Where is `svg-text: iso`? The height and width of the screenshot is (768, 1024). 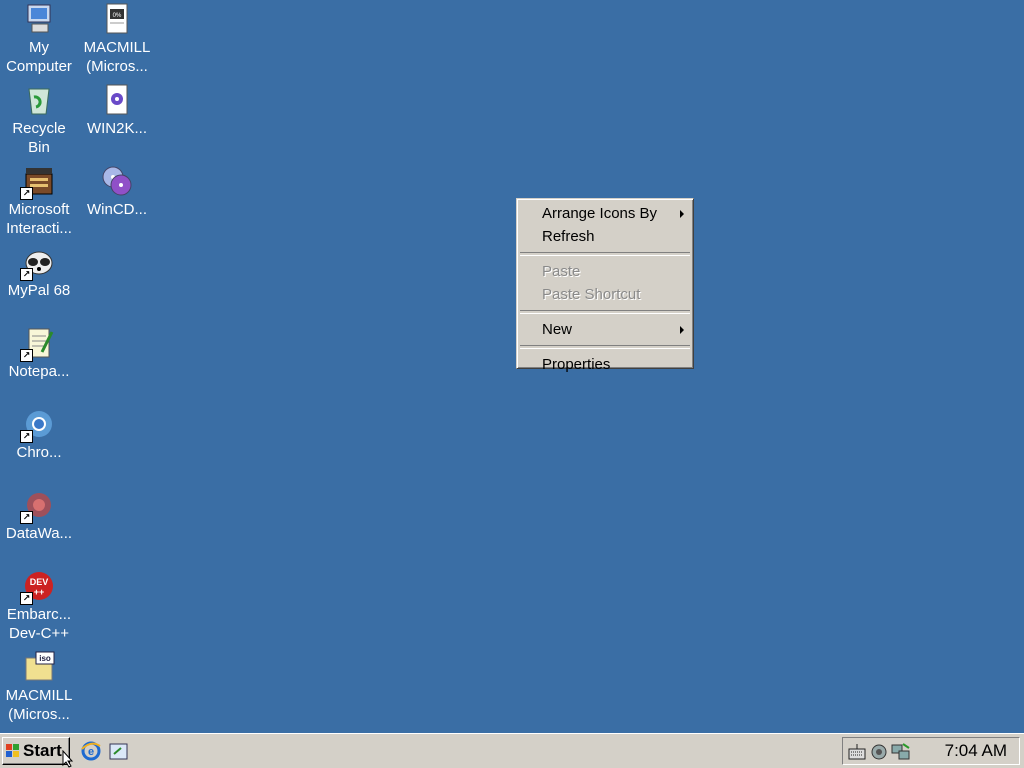
svg-text: iso is located at coordinates (45, 658).